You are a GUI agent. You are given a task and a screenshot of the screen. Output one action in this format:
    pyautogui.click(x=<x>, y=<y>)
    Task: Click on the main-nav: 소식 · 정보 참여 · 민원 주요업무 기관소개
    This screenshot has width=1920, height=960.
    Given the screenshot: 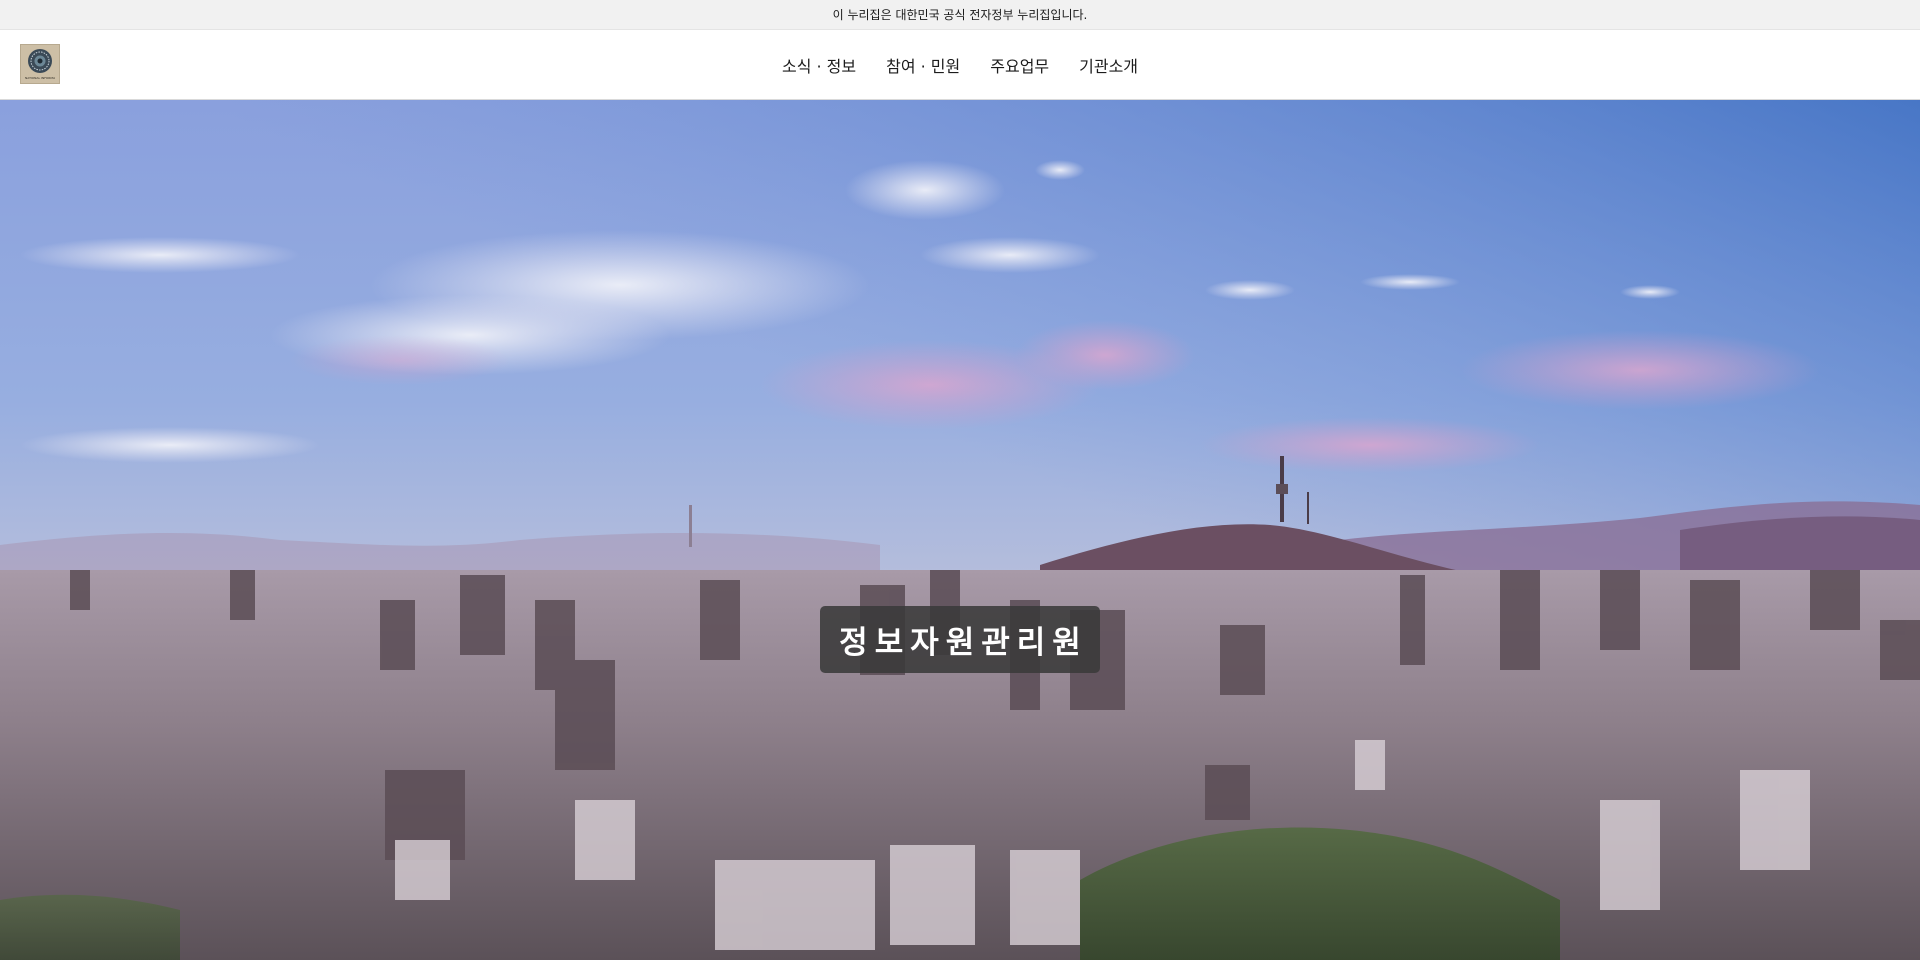 What is the action you would take?
    pyautogui.click(x=960, y=65)
    